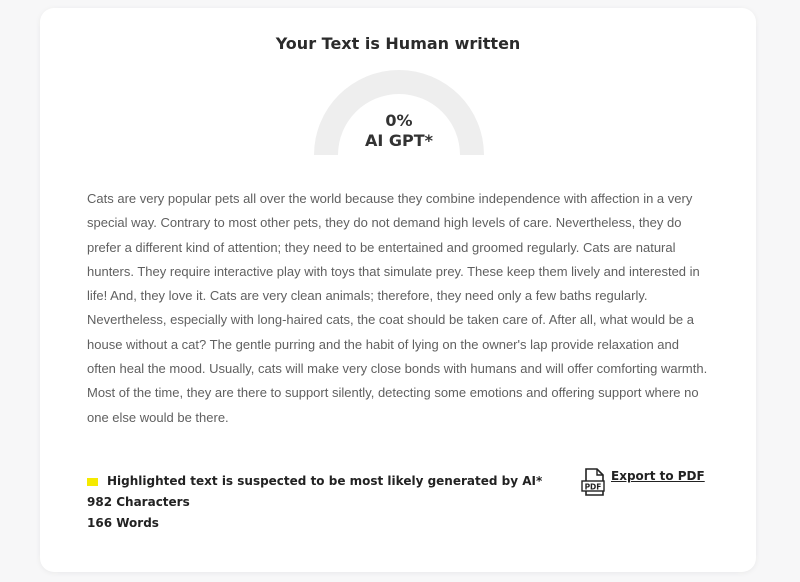  I want to click on export-pdf-label: Export to PDF, so click(658, 476).